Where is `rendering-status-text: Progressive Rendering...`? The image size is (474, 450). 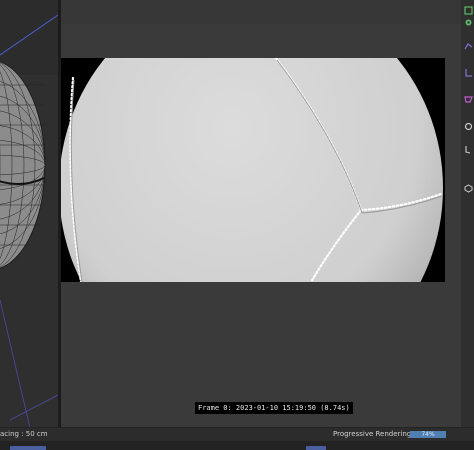 rendering-status-text: Progressive Rendering... is located at coordinates (375, 434).